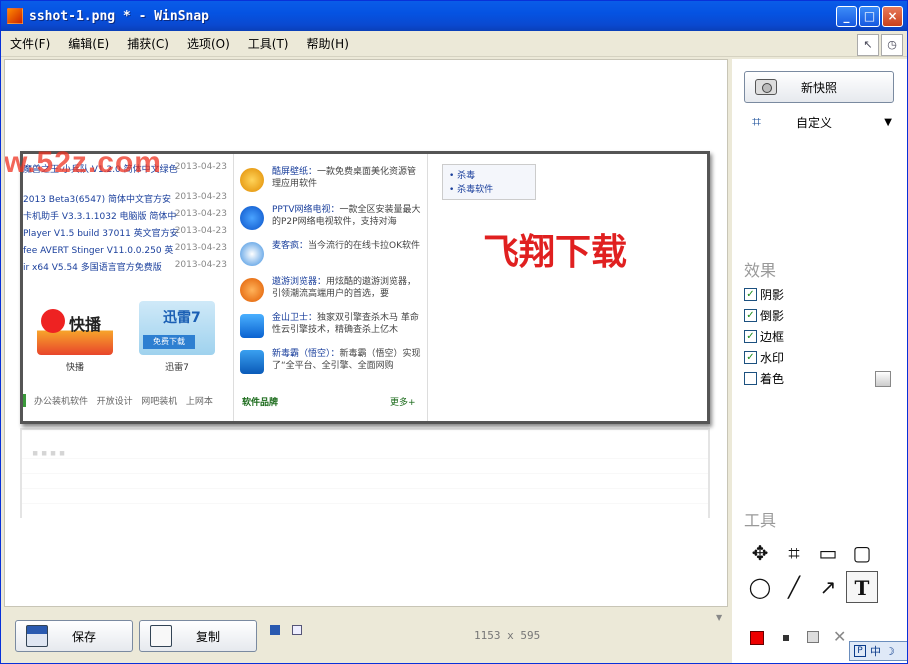  I want to click on colorize-settings-button, so click(883, 379).